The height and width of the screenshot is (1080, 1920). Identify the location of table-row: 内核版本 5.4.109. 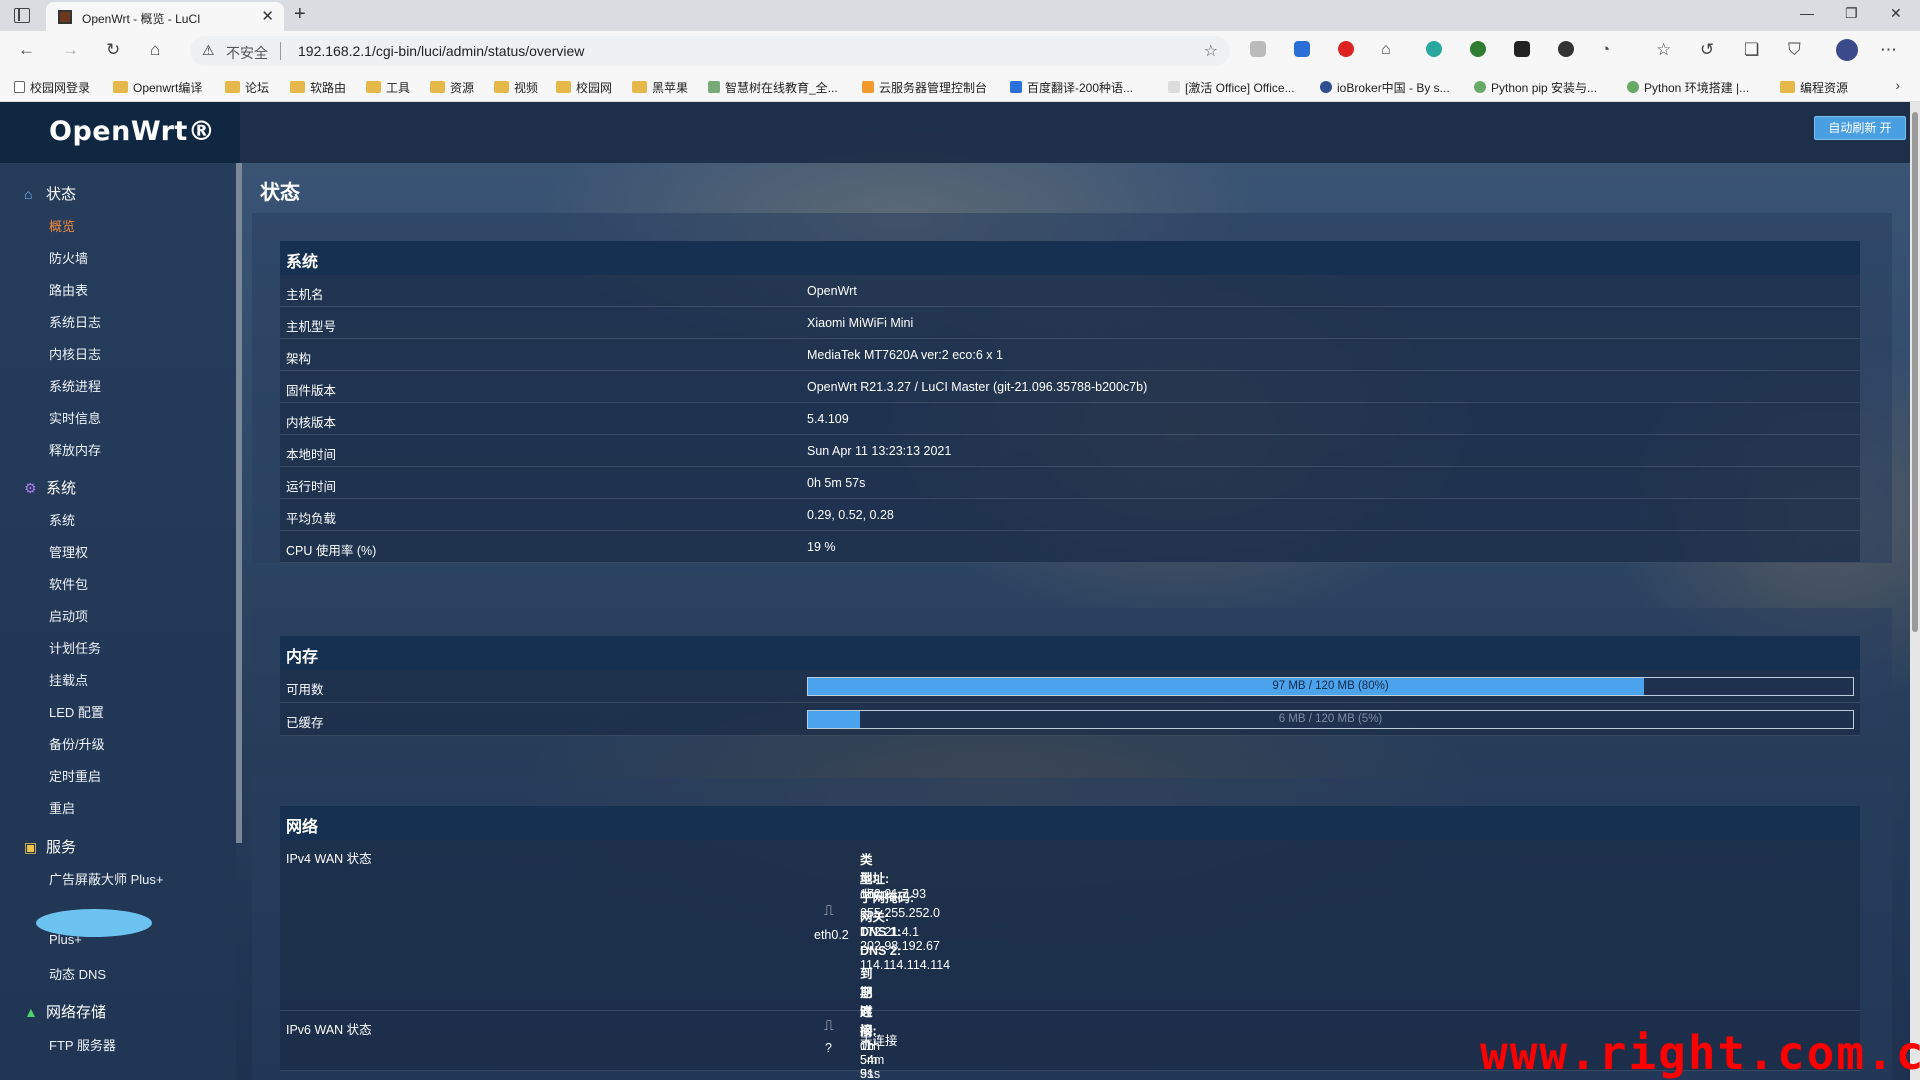
(1070, 419).